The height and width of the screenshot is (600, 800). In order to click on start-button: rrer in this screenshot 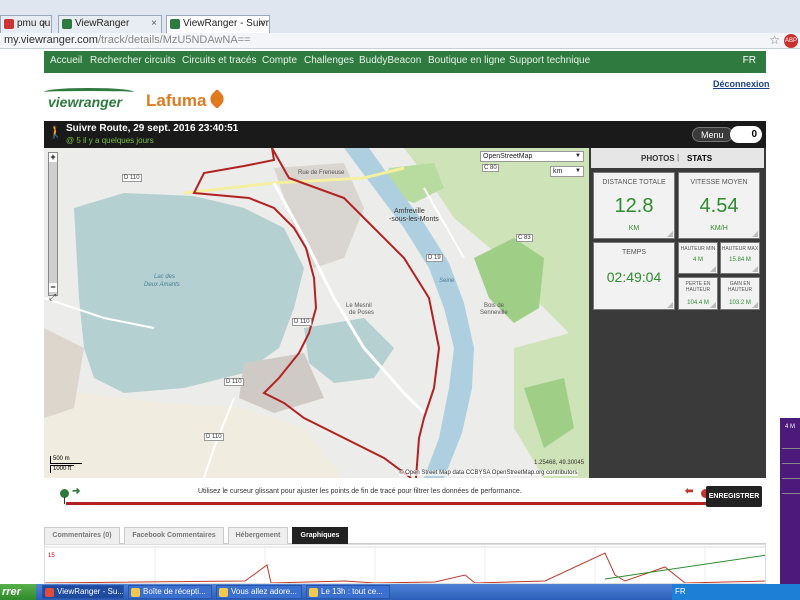, I will do `click(18, 592)`.